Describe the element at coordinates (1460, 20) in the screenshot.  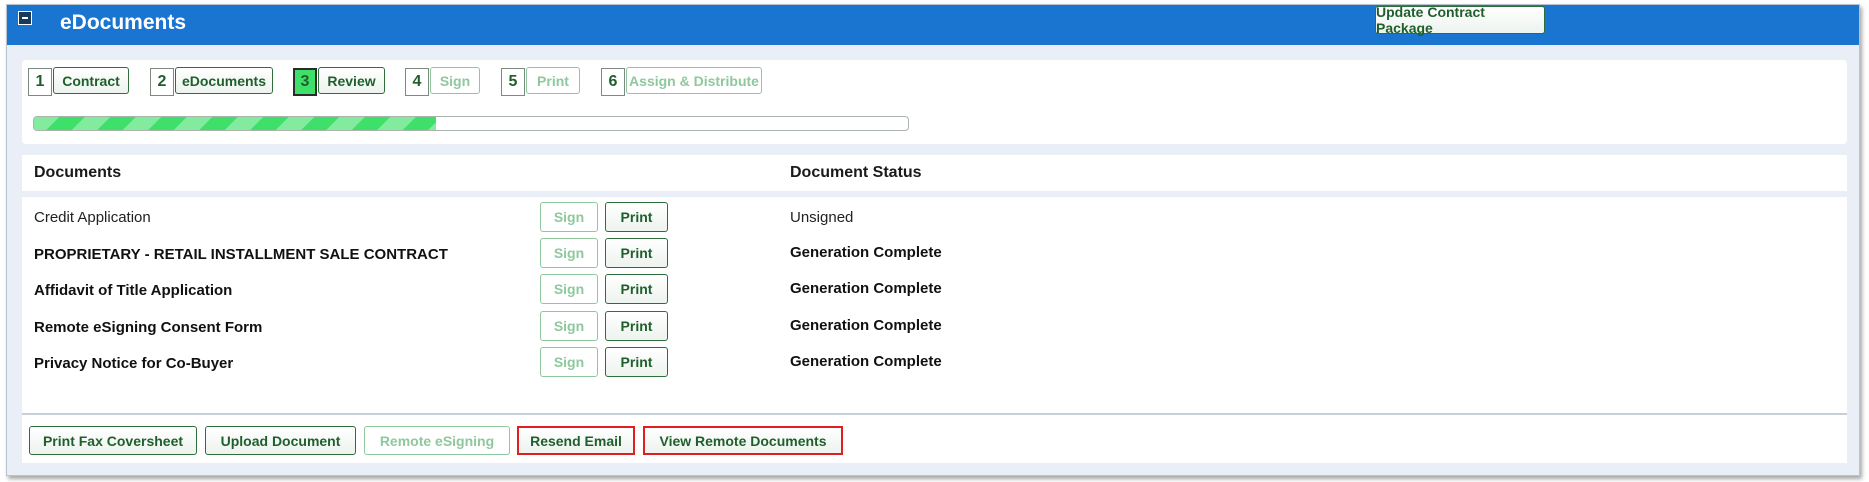
I see `update-contract-package-button: Update Contract Package` at that location.